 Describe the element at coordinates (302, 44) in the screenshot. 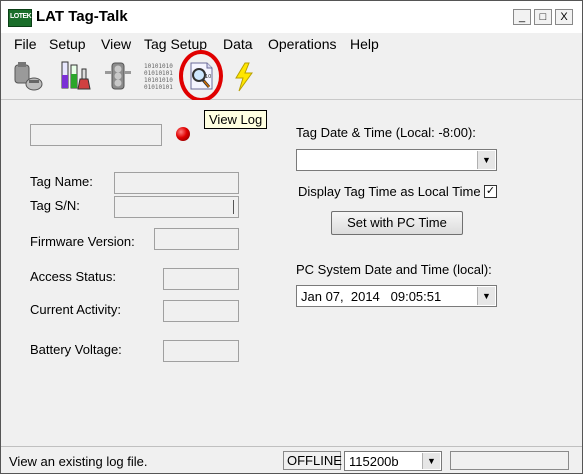

I see `menu-operations: Operations` at that location.